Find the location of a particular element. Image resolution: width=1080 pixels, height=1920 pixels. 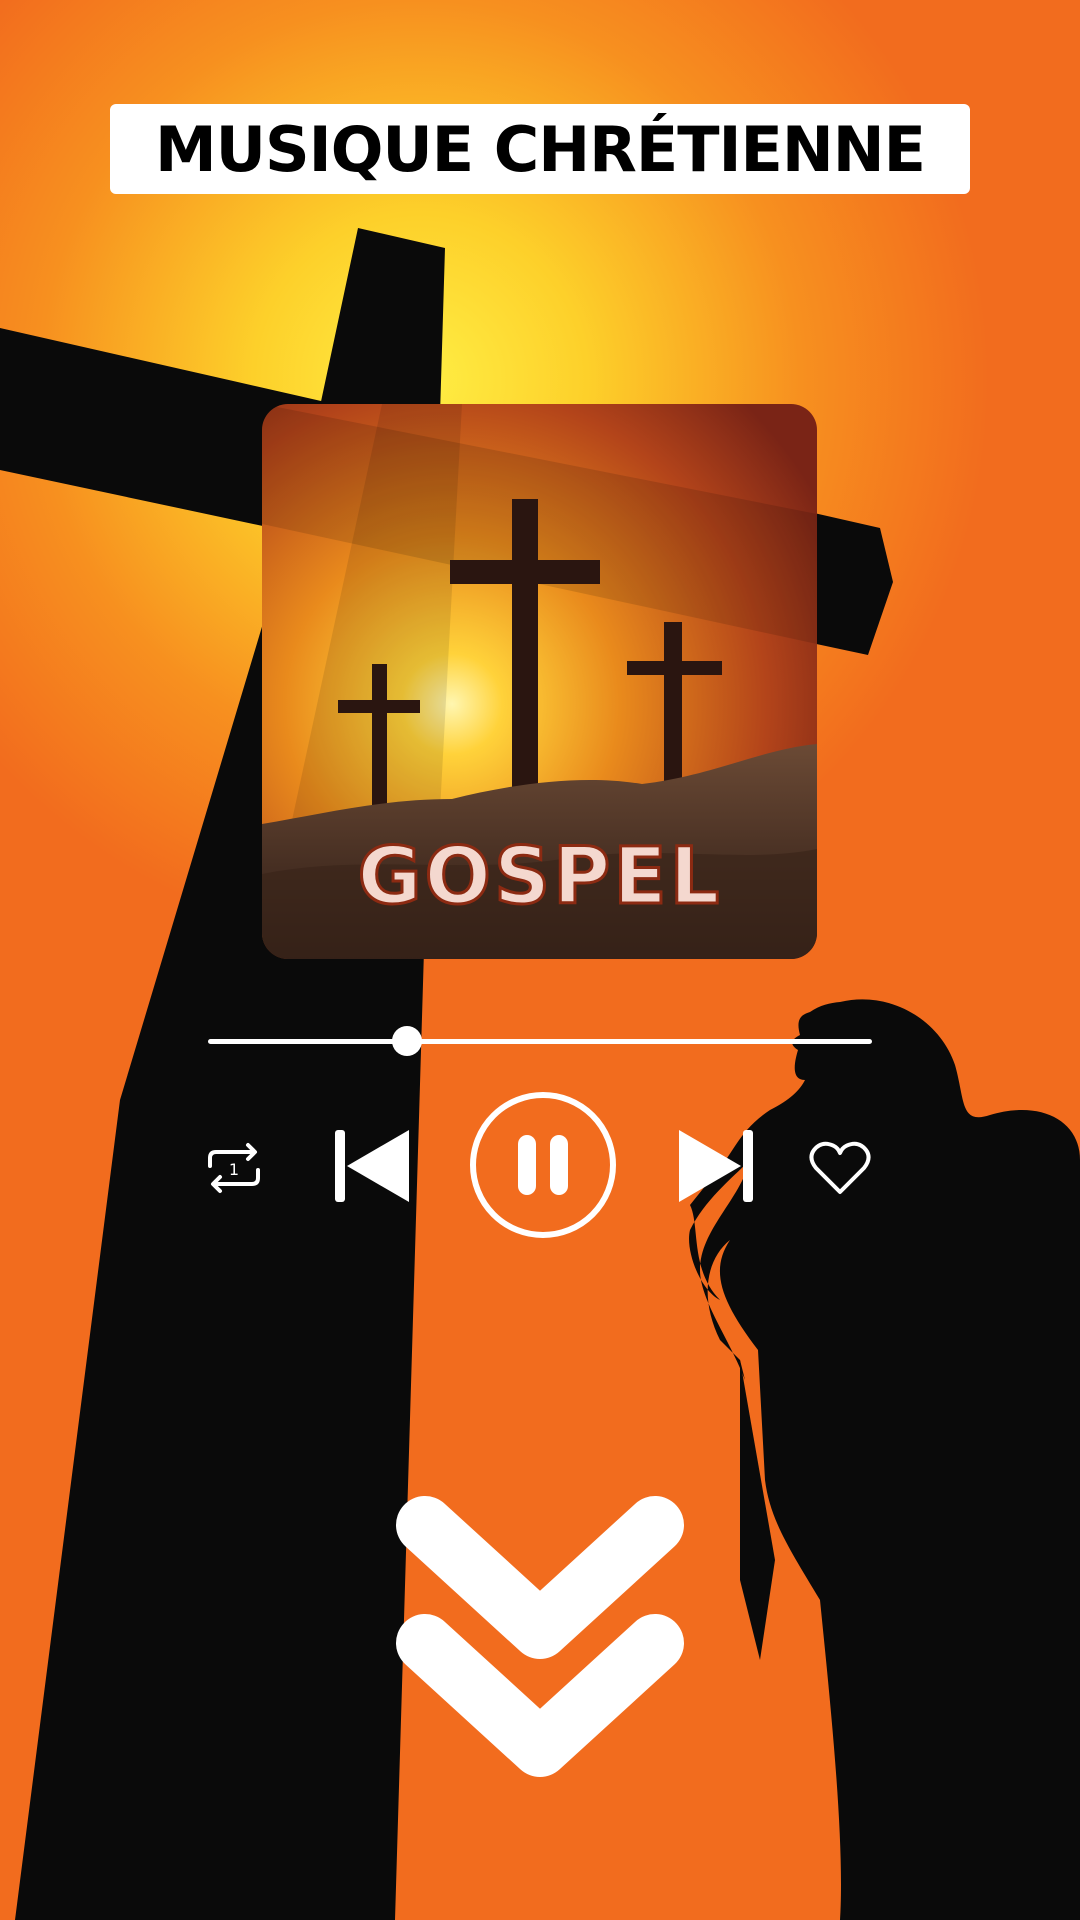

repeat-one-icon: 1 is located at coordinates (234, 1168).